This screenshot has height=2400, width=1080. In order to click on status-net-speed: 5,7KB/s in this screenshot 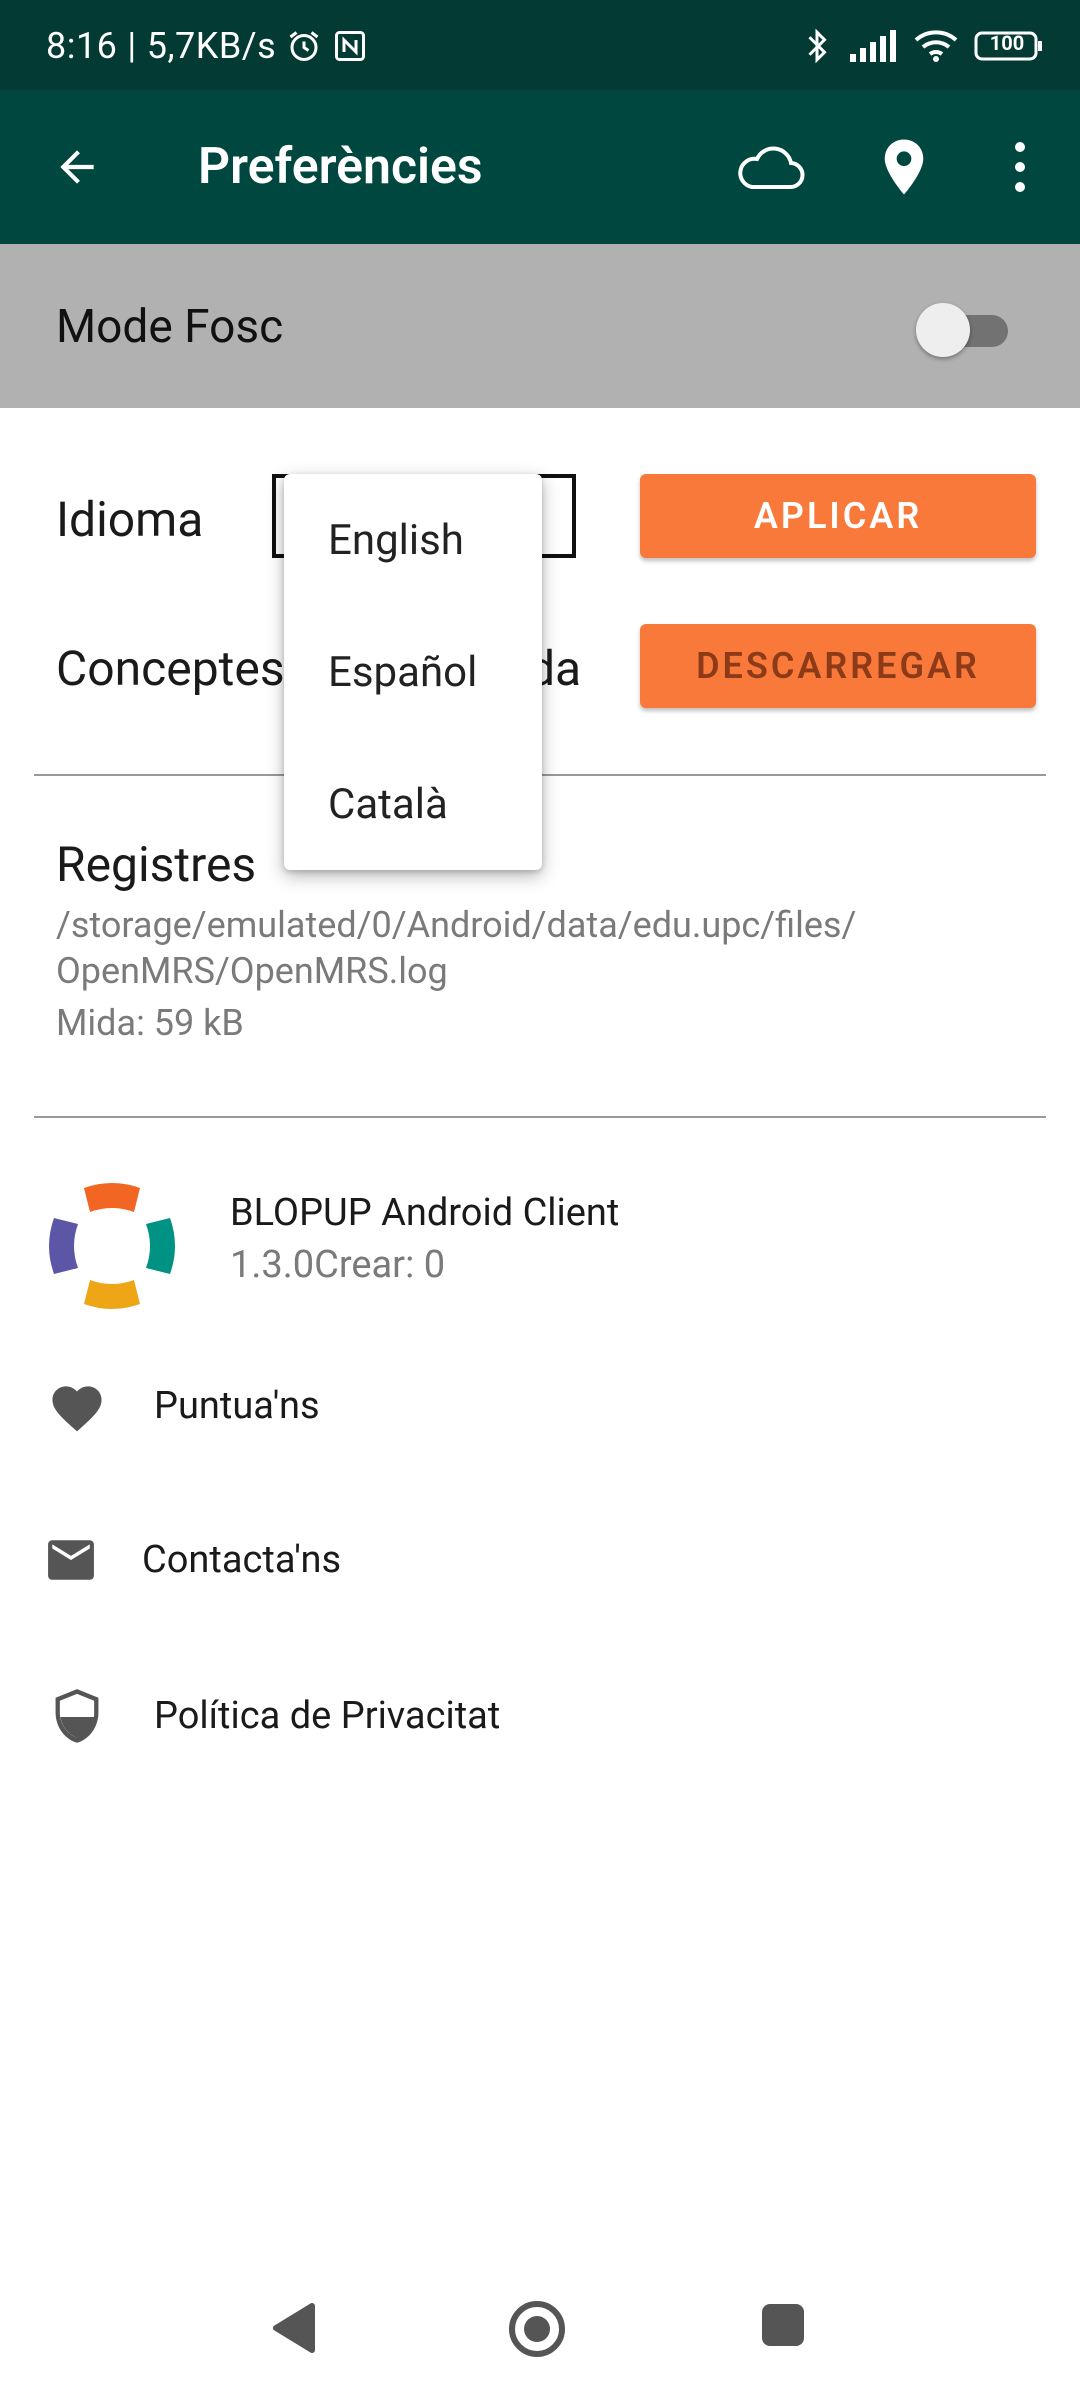, I will do `click(211, 46)`.